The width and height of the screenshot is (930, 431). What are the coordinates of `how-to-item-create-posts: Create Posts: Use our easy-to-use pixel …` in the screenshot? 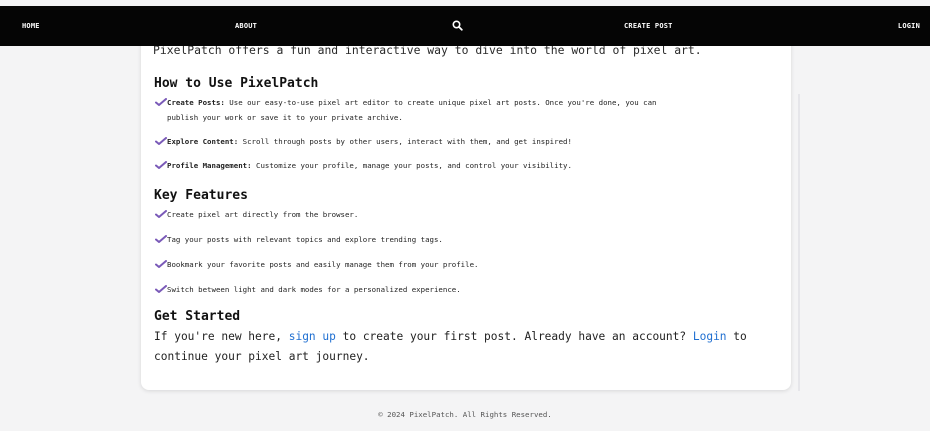 It's located at (405, 110).